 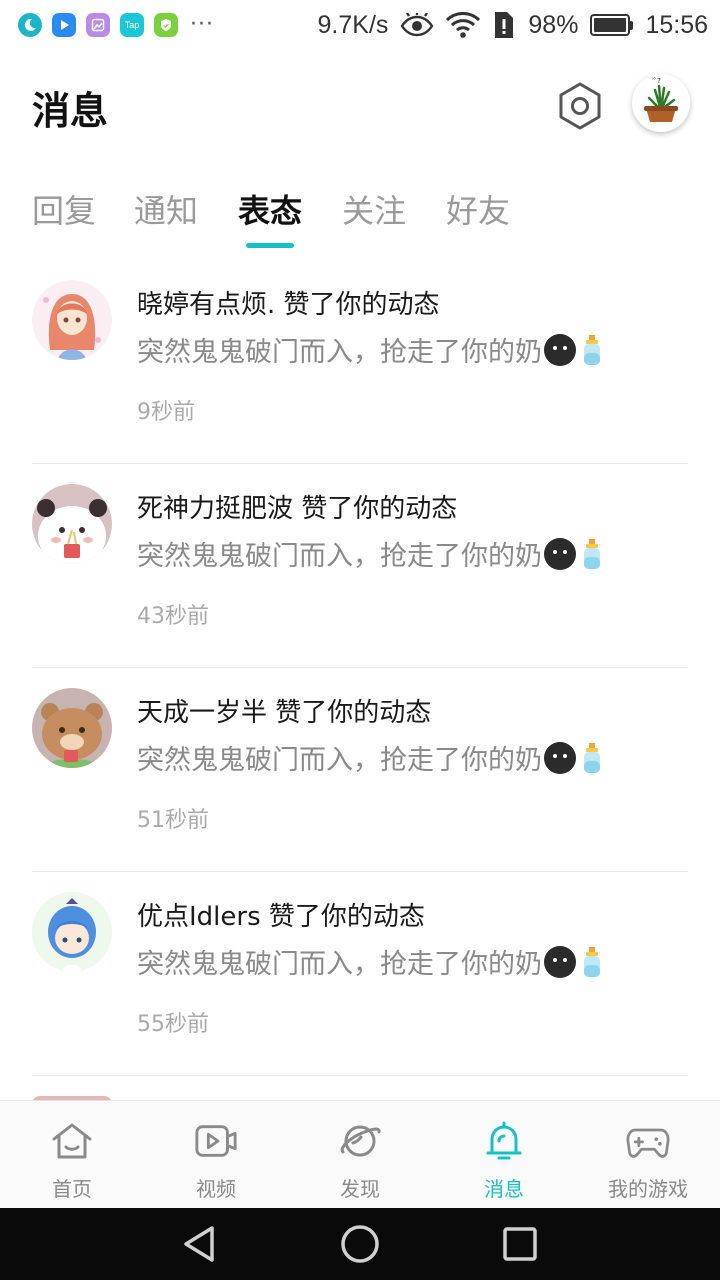 What do you see at coordinates (676, 24) in the screenshot?
I see `clock: 15:56` at bounding box center [676, 24].